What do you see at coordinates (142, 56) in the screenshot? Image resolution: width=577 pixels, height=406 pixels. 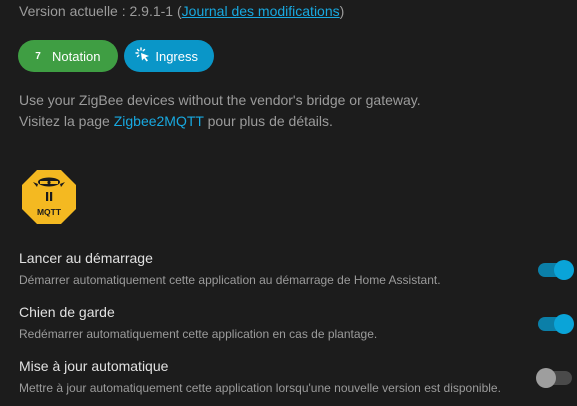 I see `cursor-click-icon` at bounding box center [142, 56].